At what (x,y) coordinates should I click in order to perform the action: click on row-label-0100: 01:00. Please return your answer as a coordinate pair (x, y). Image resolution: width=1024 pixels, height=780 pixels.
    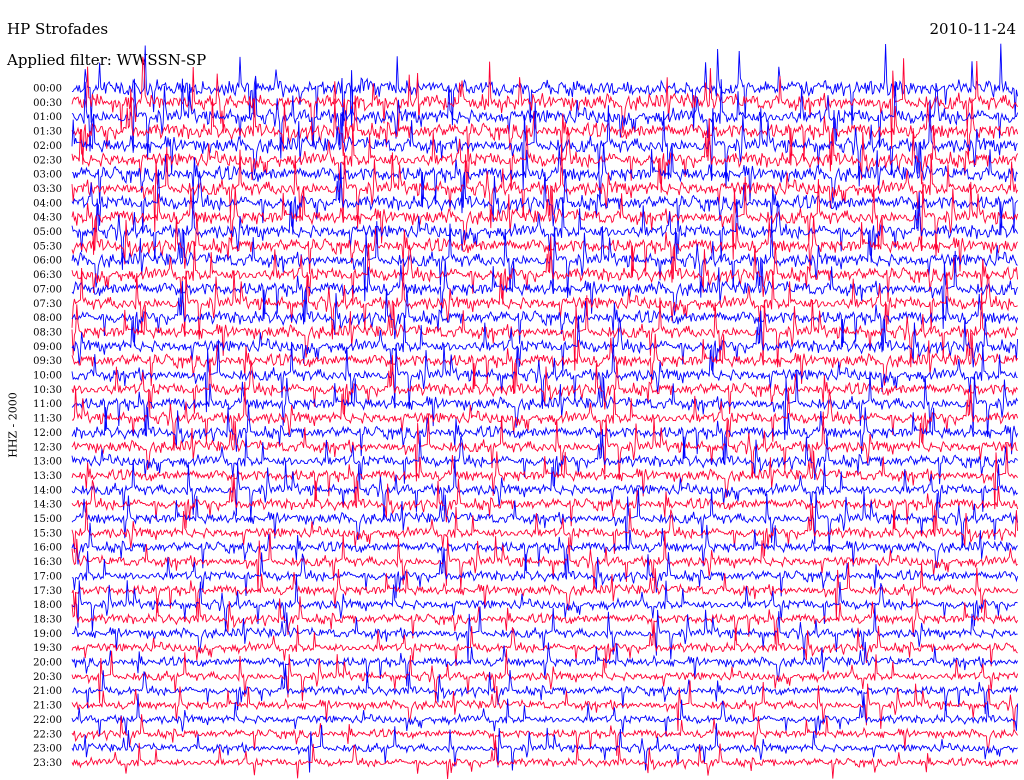
    Looking at the image, I should click on (47, 117).